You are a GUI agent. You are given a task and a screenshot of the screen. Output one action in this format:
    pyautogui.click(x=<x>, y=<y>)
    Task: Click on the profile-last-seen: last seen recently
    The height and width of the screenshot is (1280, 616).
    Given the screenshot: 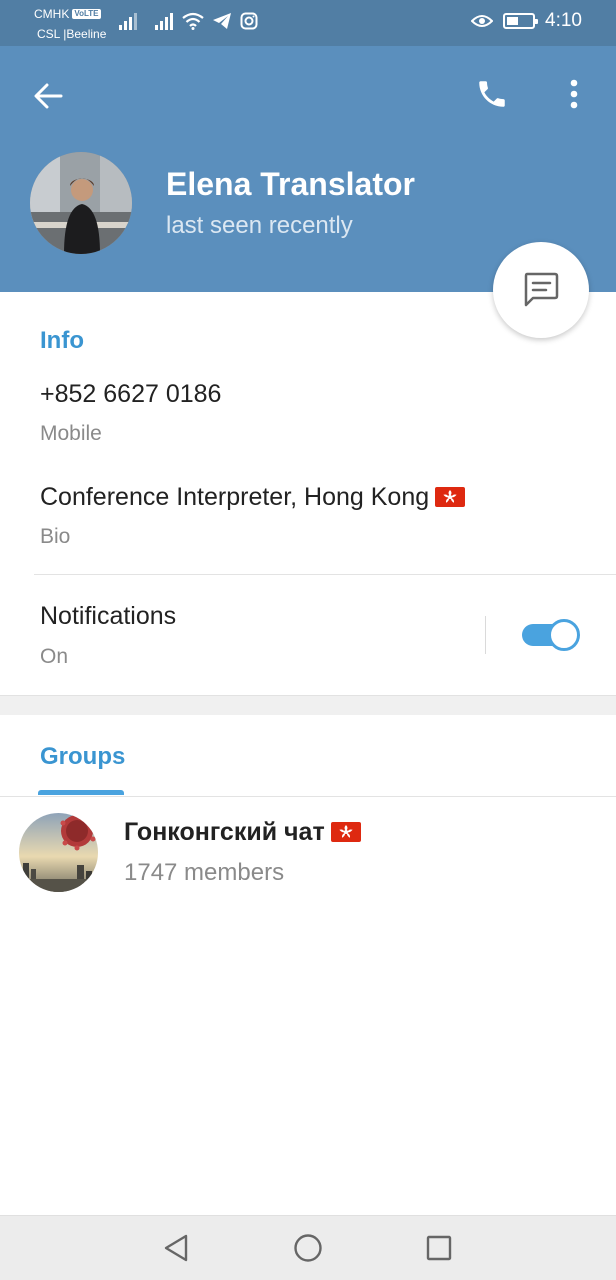 What is the action you would take?
    pyautogui.click(x=259, y=225)
    